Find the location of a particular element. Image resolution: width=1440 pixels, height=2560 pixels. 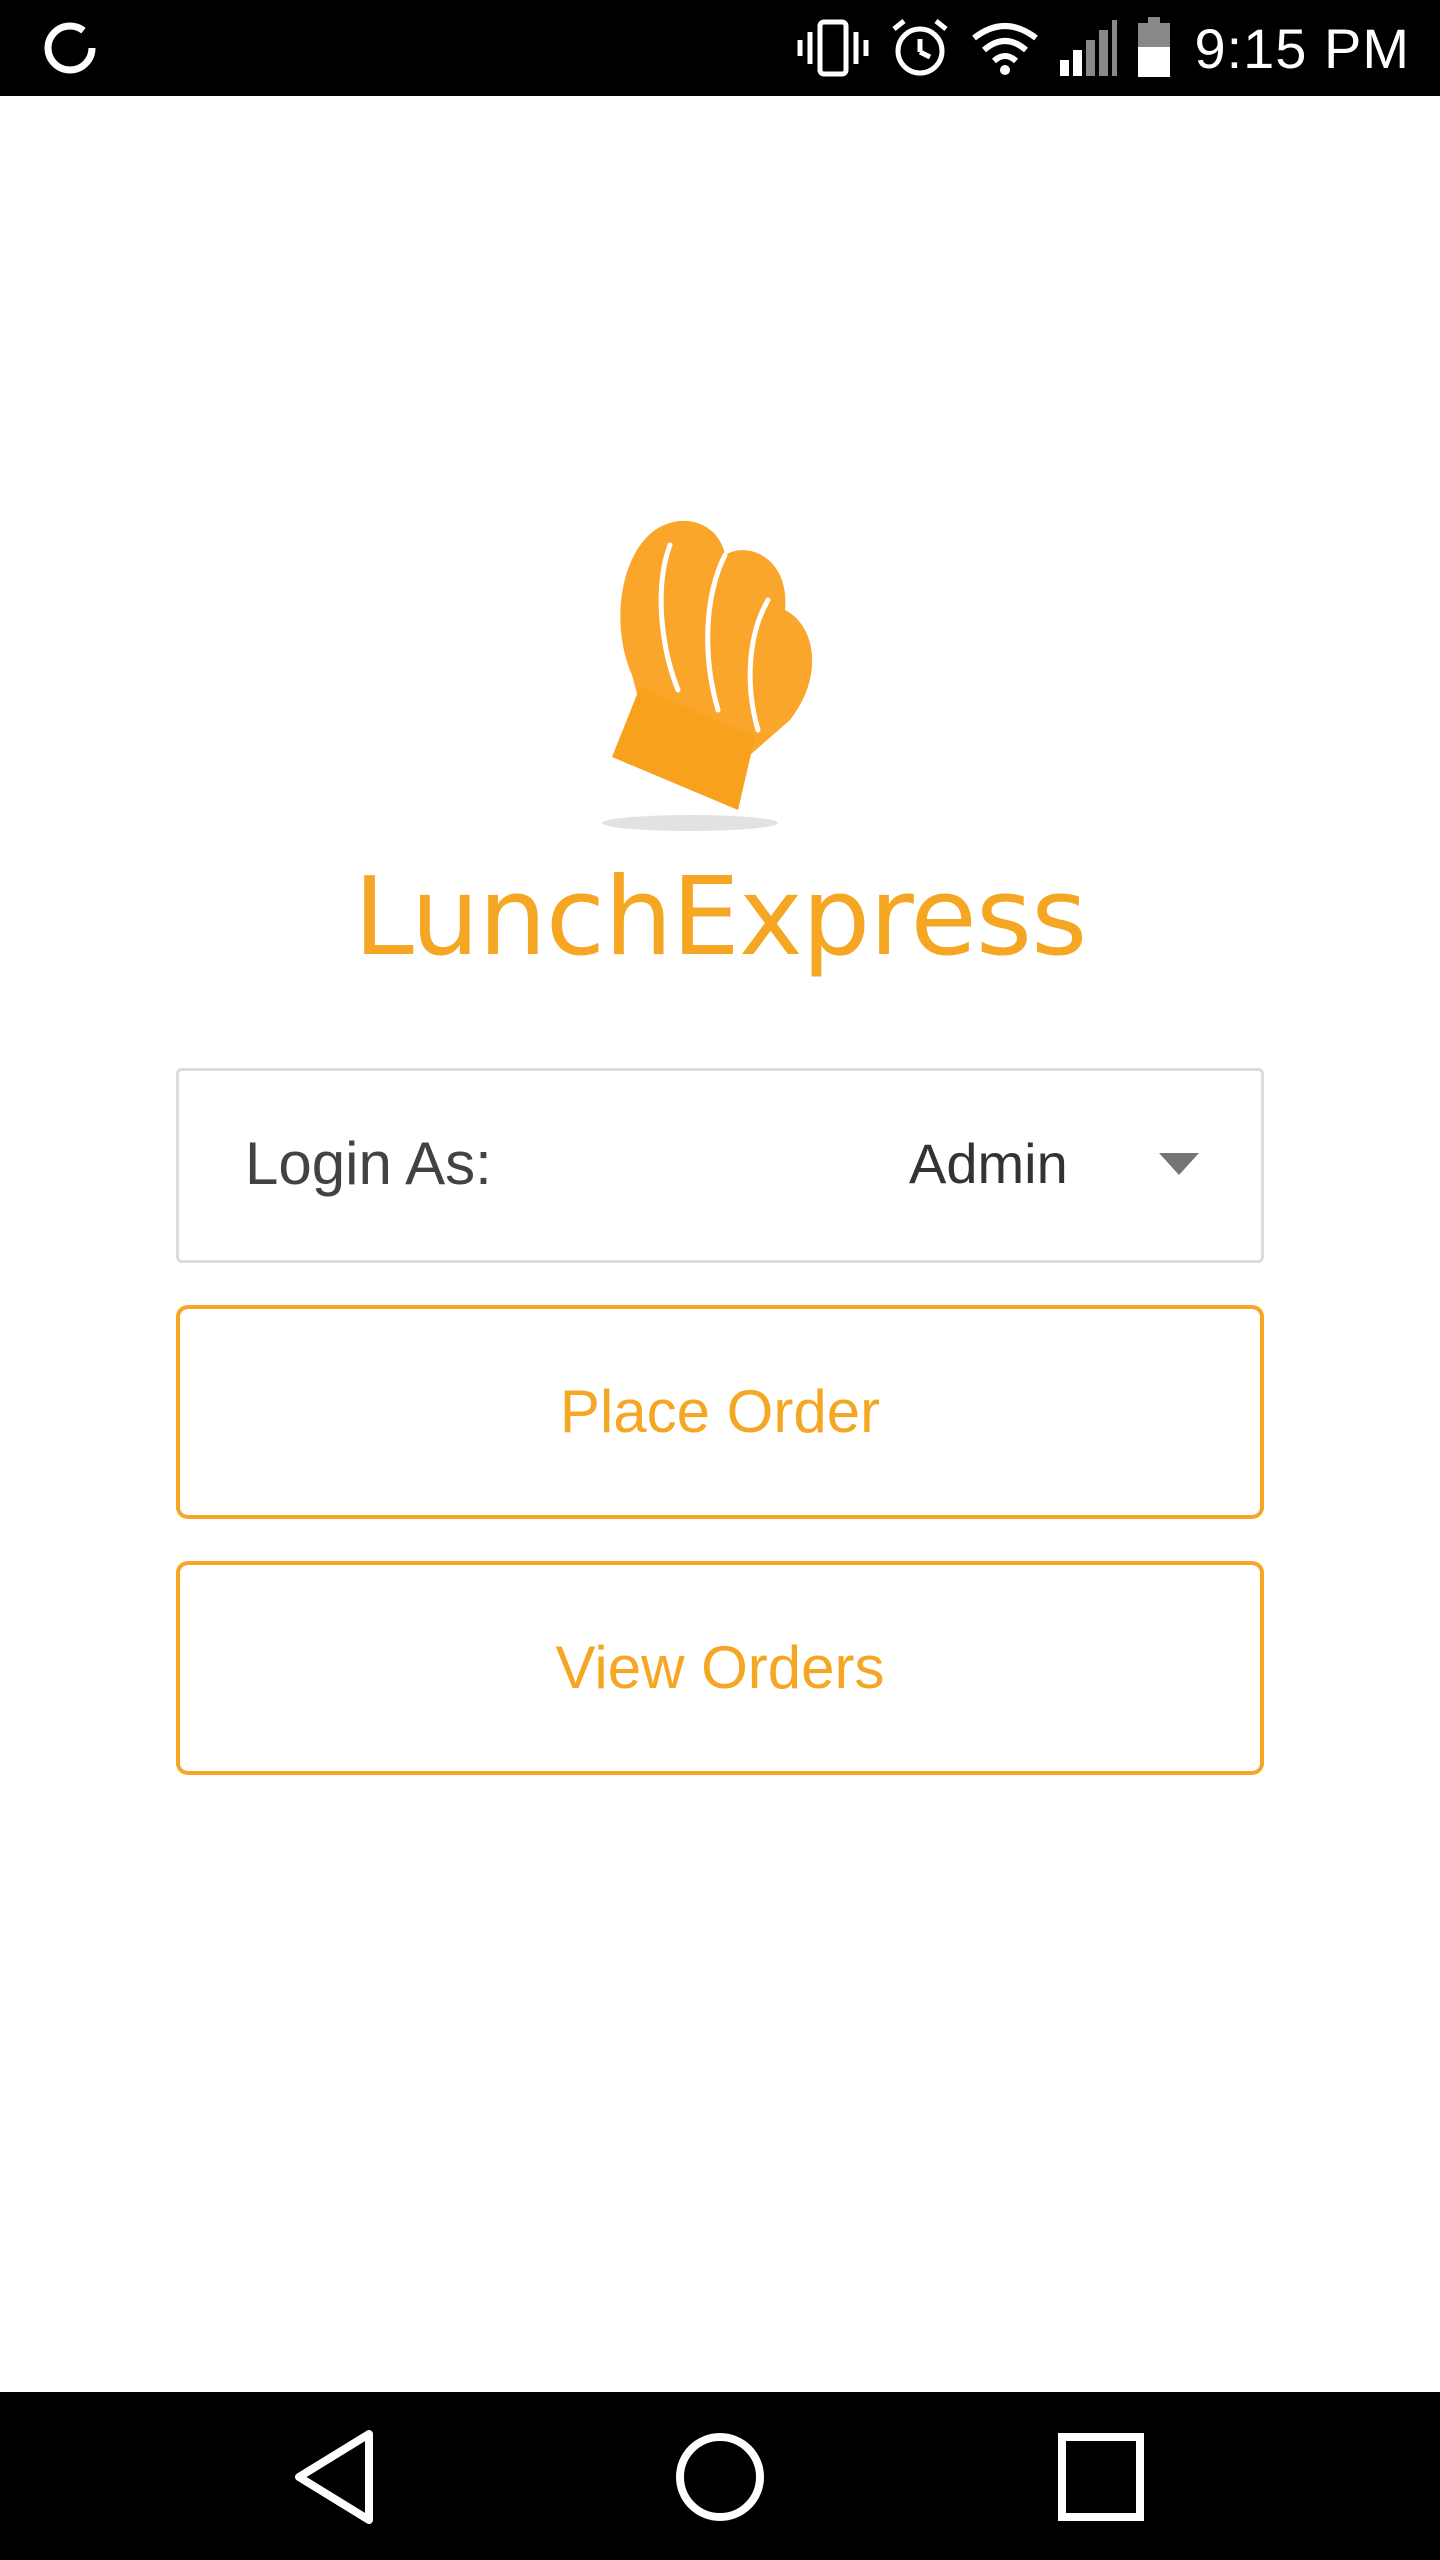

recents-icon is located at coordinates (1100, 2477).